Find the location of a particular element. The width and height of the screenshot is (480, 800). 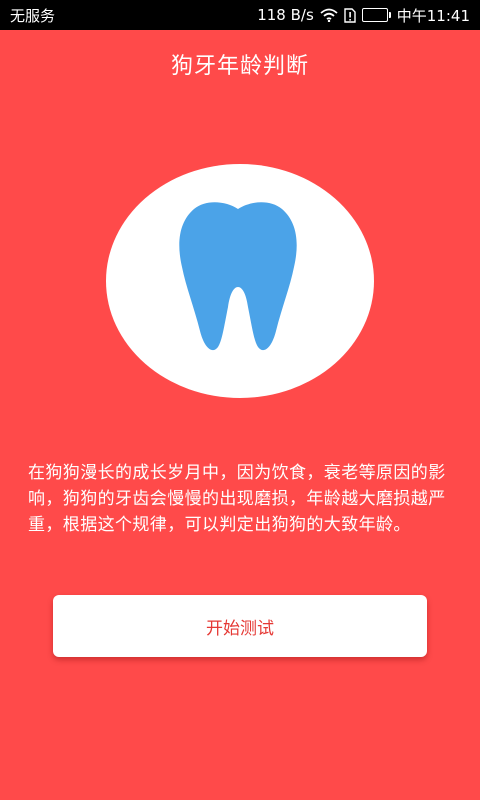

start-test-button: 开始测试 is located at coordinates (240, 626).